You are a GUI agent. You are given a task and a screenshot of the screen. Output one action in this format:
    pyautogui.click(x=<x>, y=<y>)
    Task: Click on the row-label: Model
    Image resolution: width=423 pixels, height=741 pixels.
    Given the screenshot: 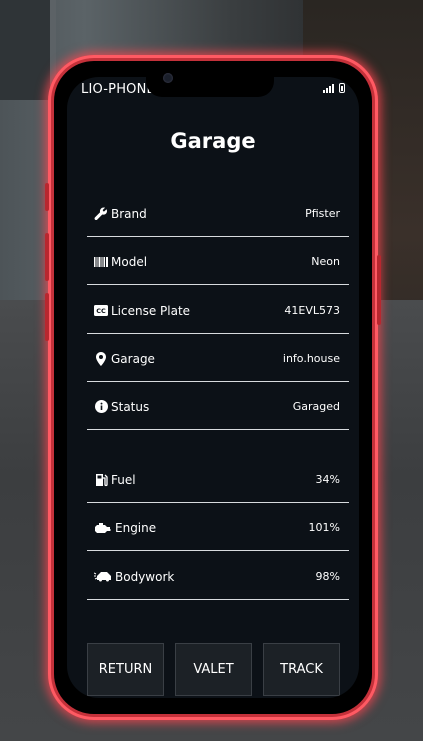 What is the action you would take?
    pyautogui.click(x=129, y=261)
    